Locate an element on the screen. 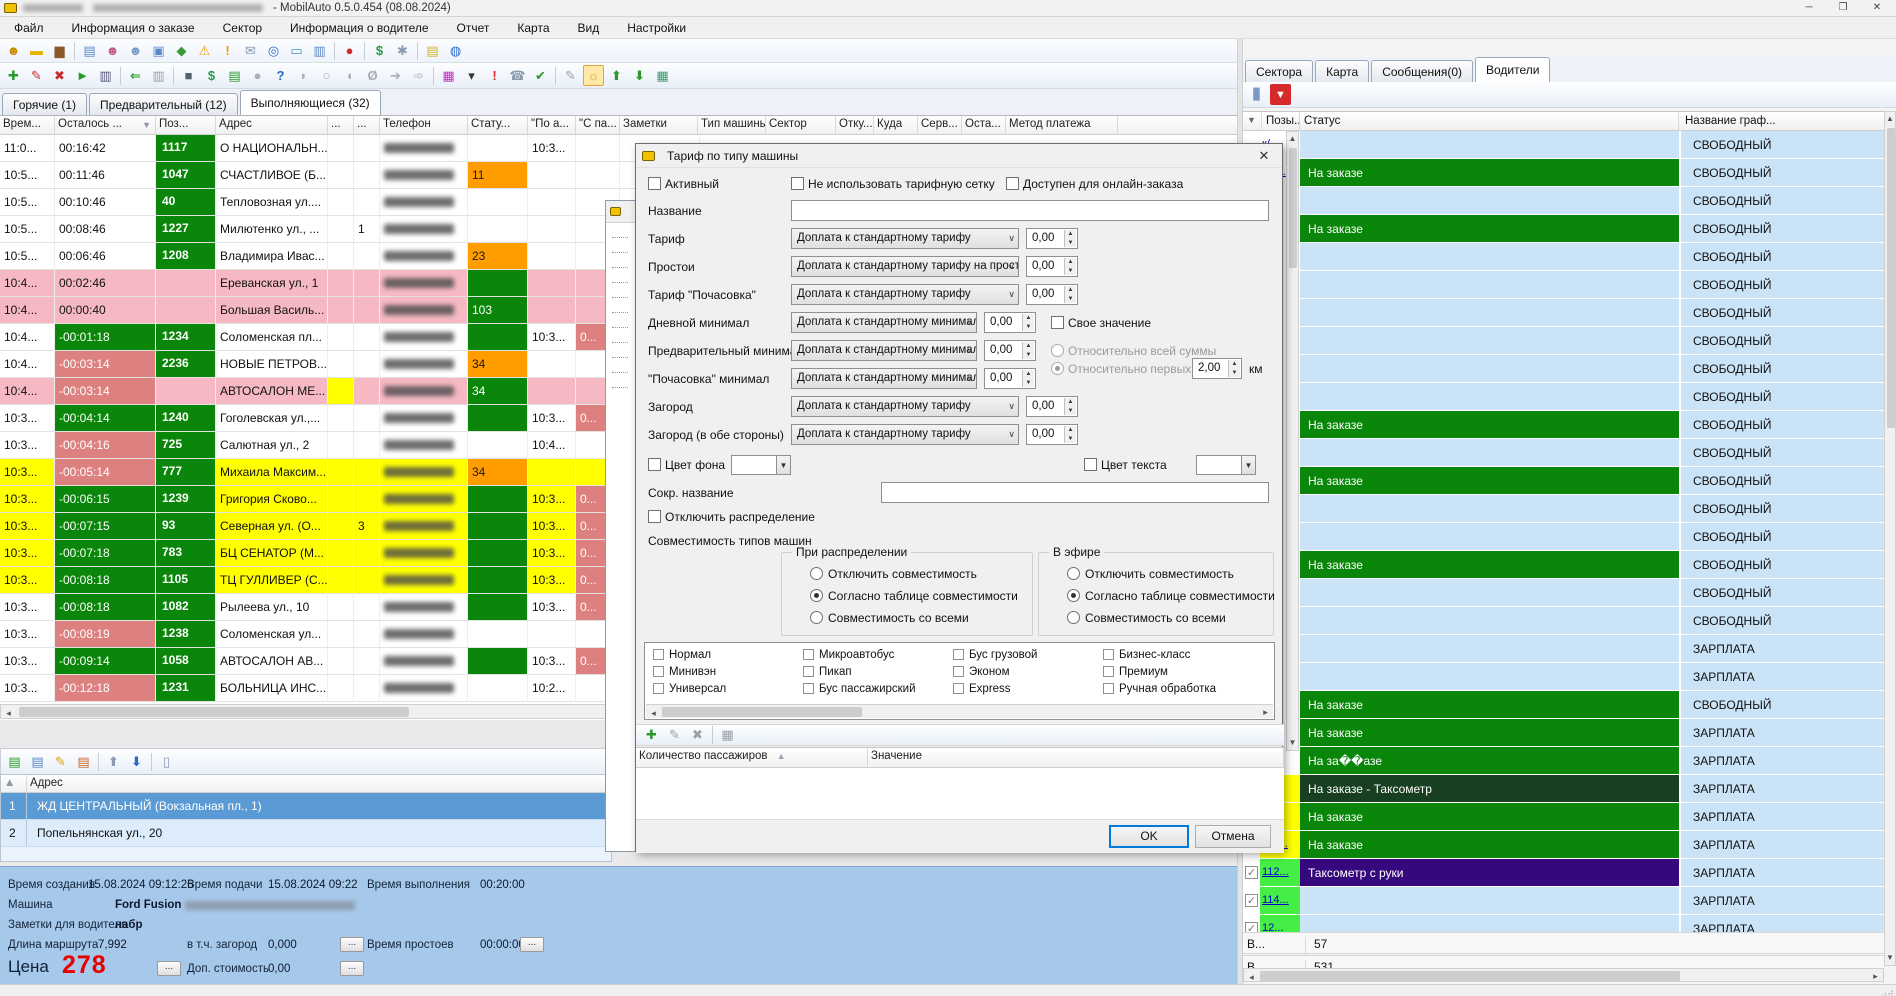  dialog-close-icon: ✕ is located at coordinates (1264, 156).